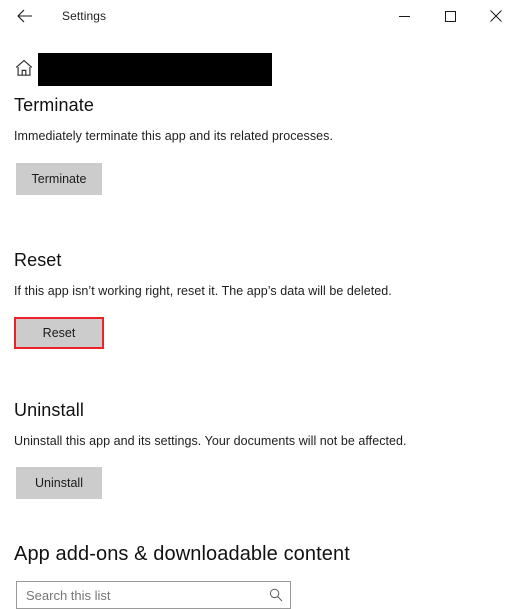 Image resolution: width=519 pixels, height=609 pixels. Describe the element at coordinates (38, 260) in the screenshot. I see `section-heading-reset: Reset` at that location.